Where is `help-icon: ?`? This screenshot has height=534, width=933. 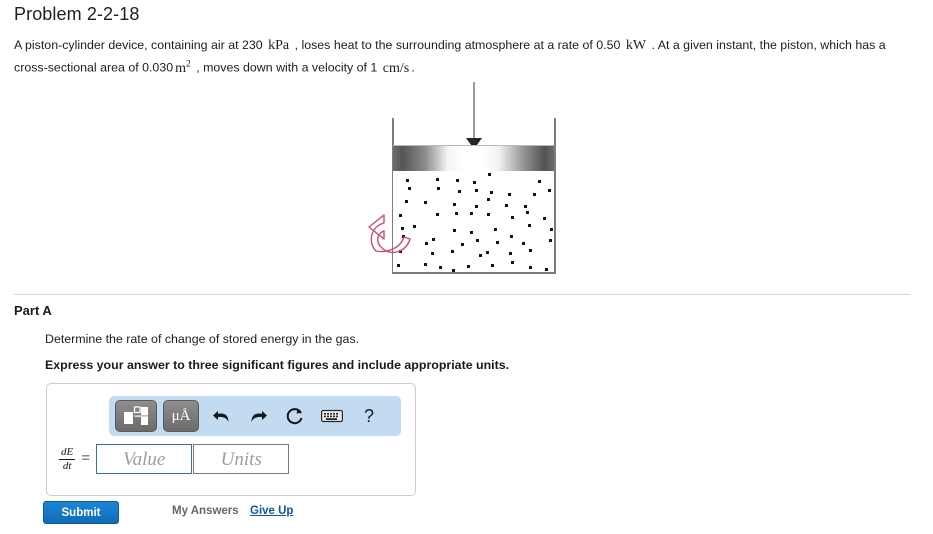 help-icon: ? is located at coordinates (369, 416).